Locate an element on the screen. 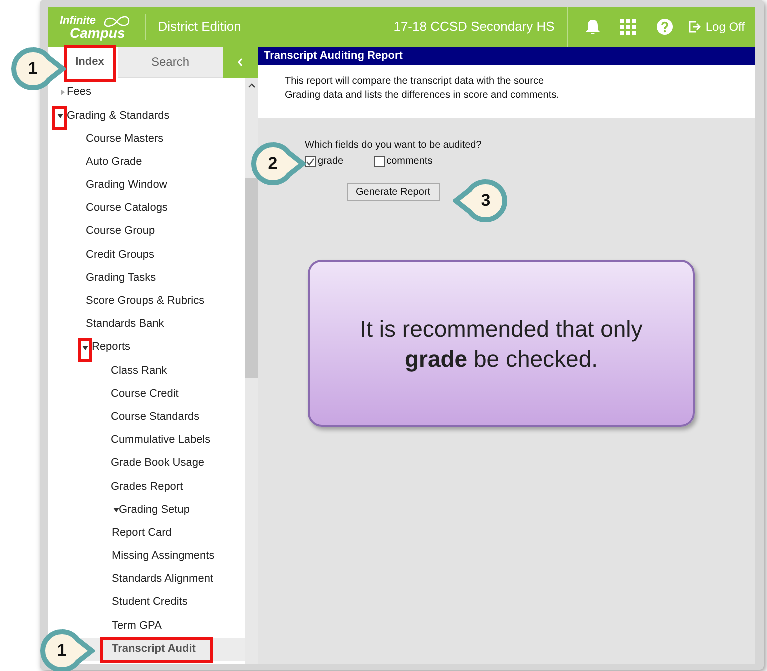  tree-item: Grading Setup is located at coordinates (154, 510).